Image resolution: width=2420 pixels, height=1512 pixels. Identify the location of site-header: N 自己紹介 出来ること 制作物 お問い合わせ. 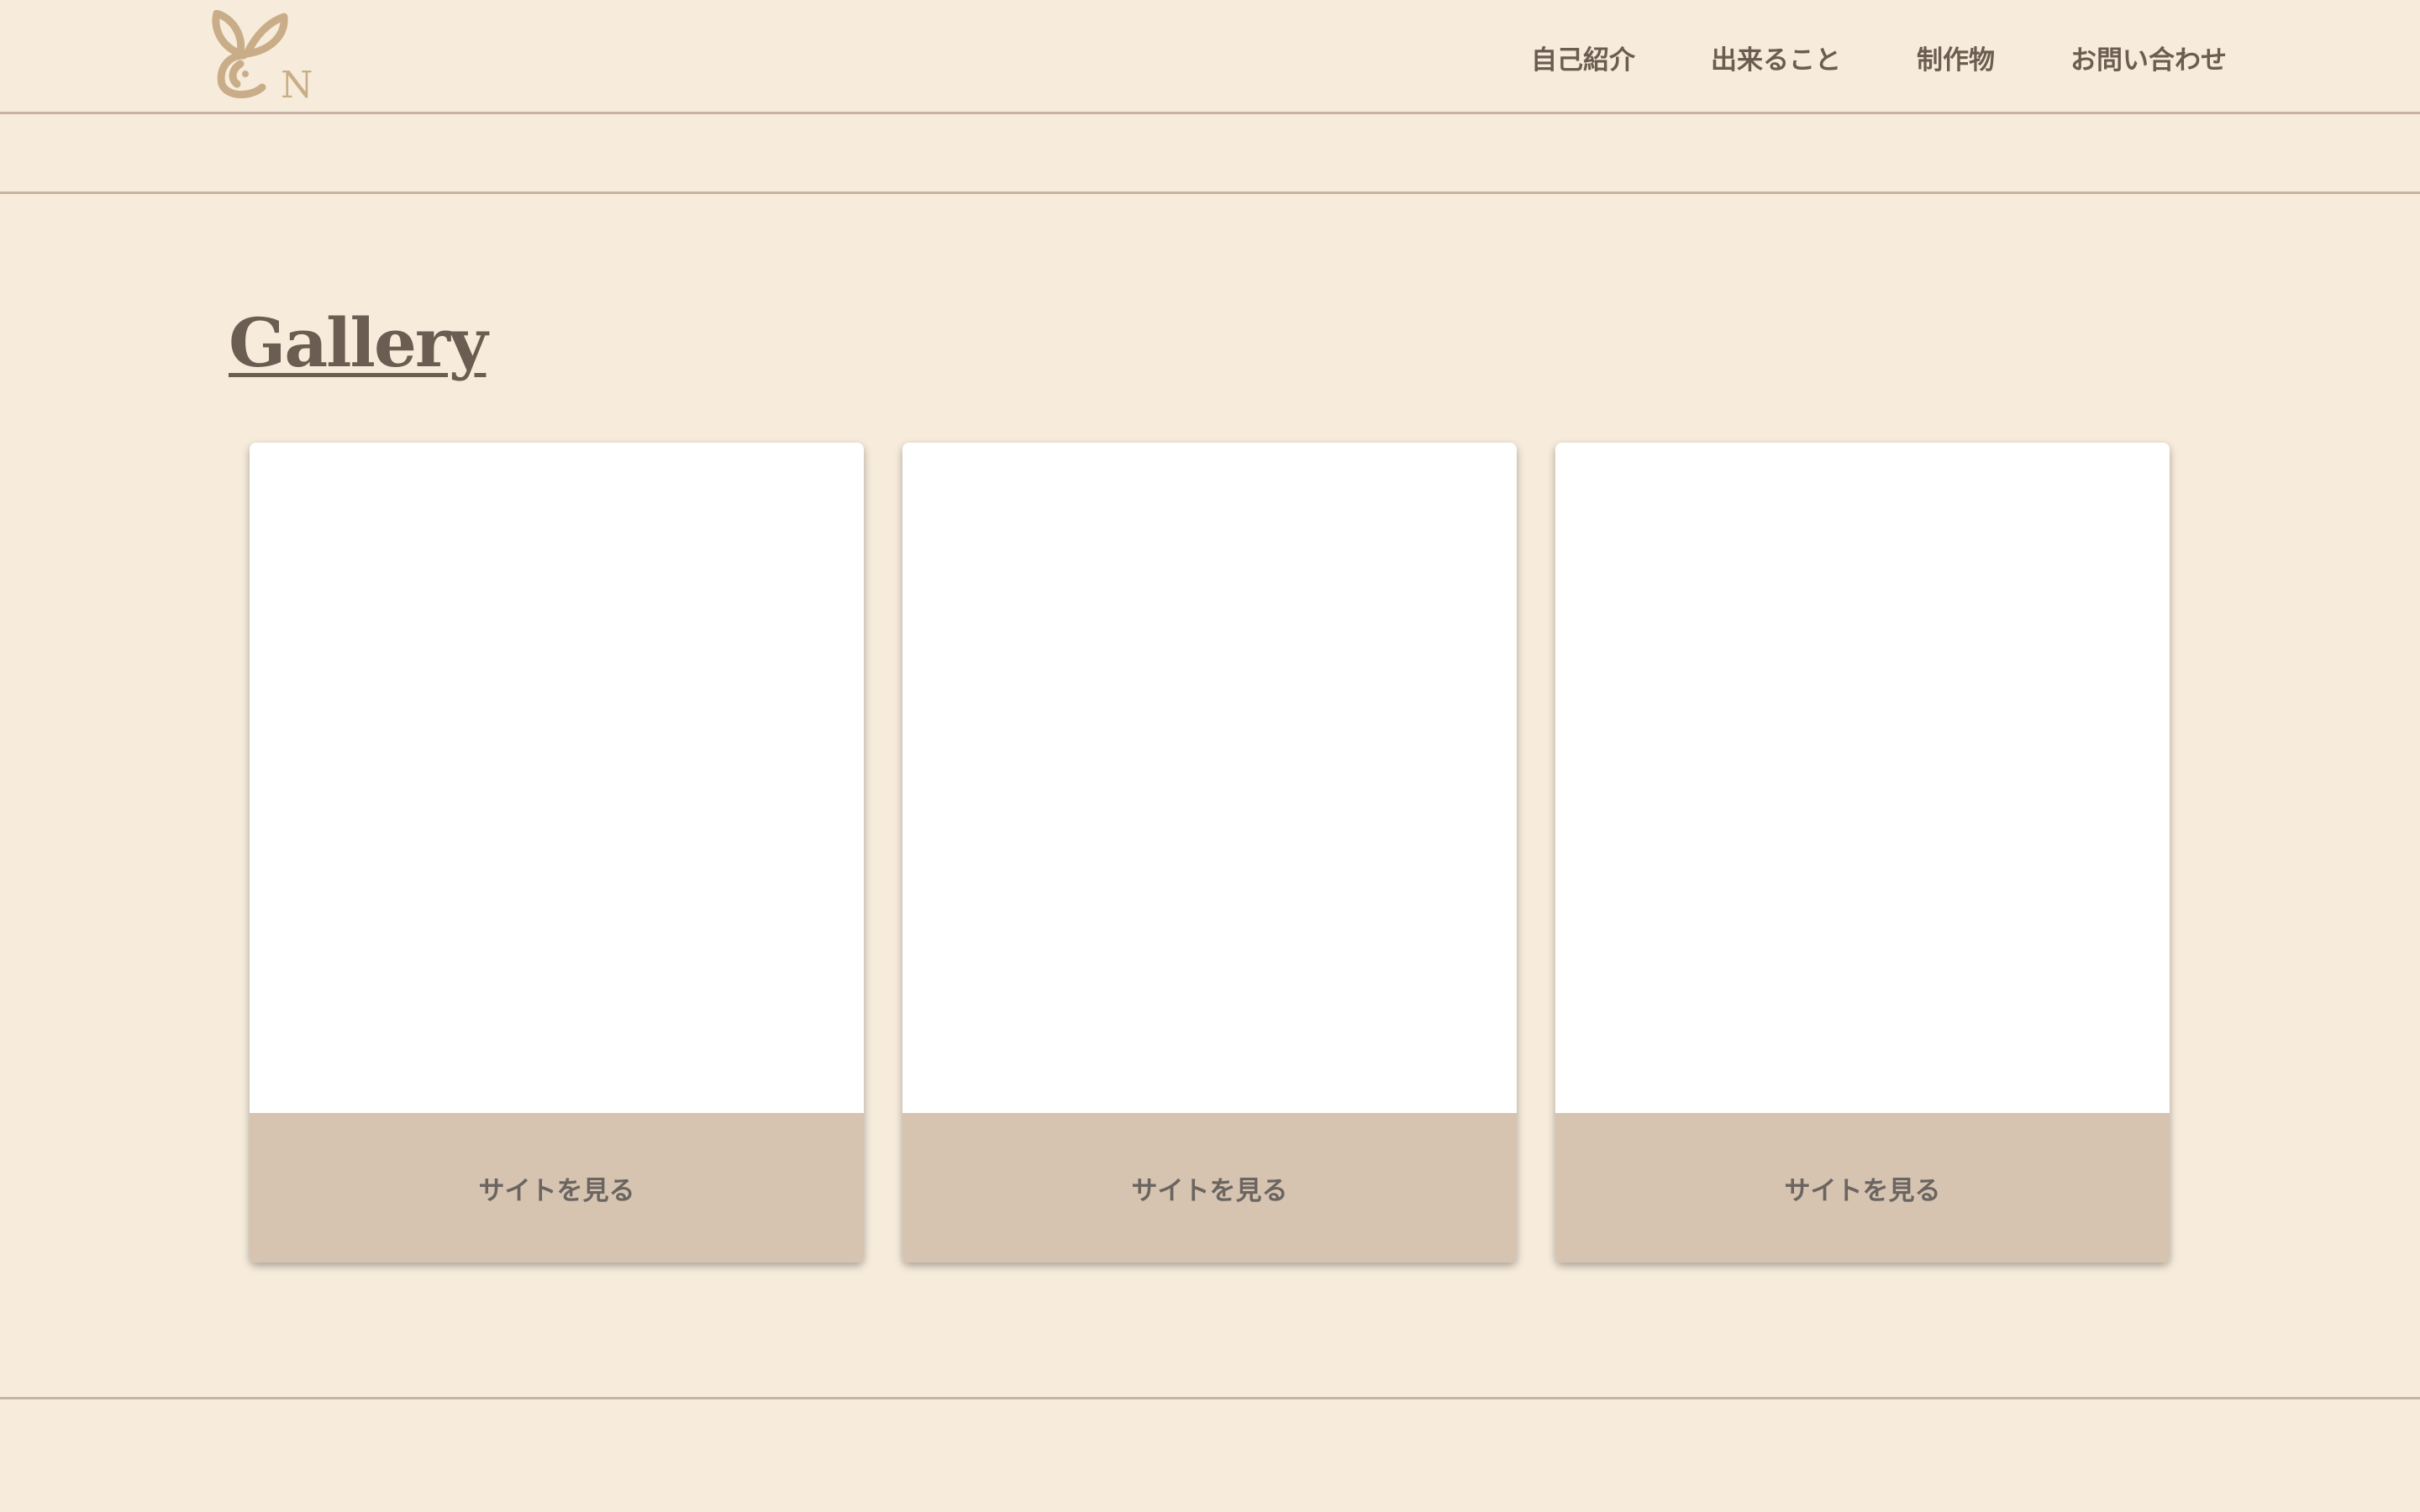
(1210, 57).